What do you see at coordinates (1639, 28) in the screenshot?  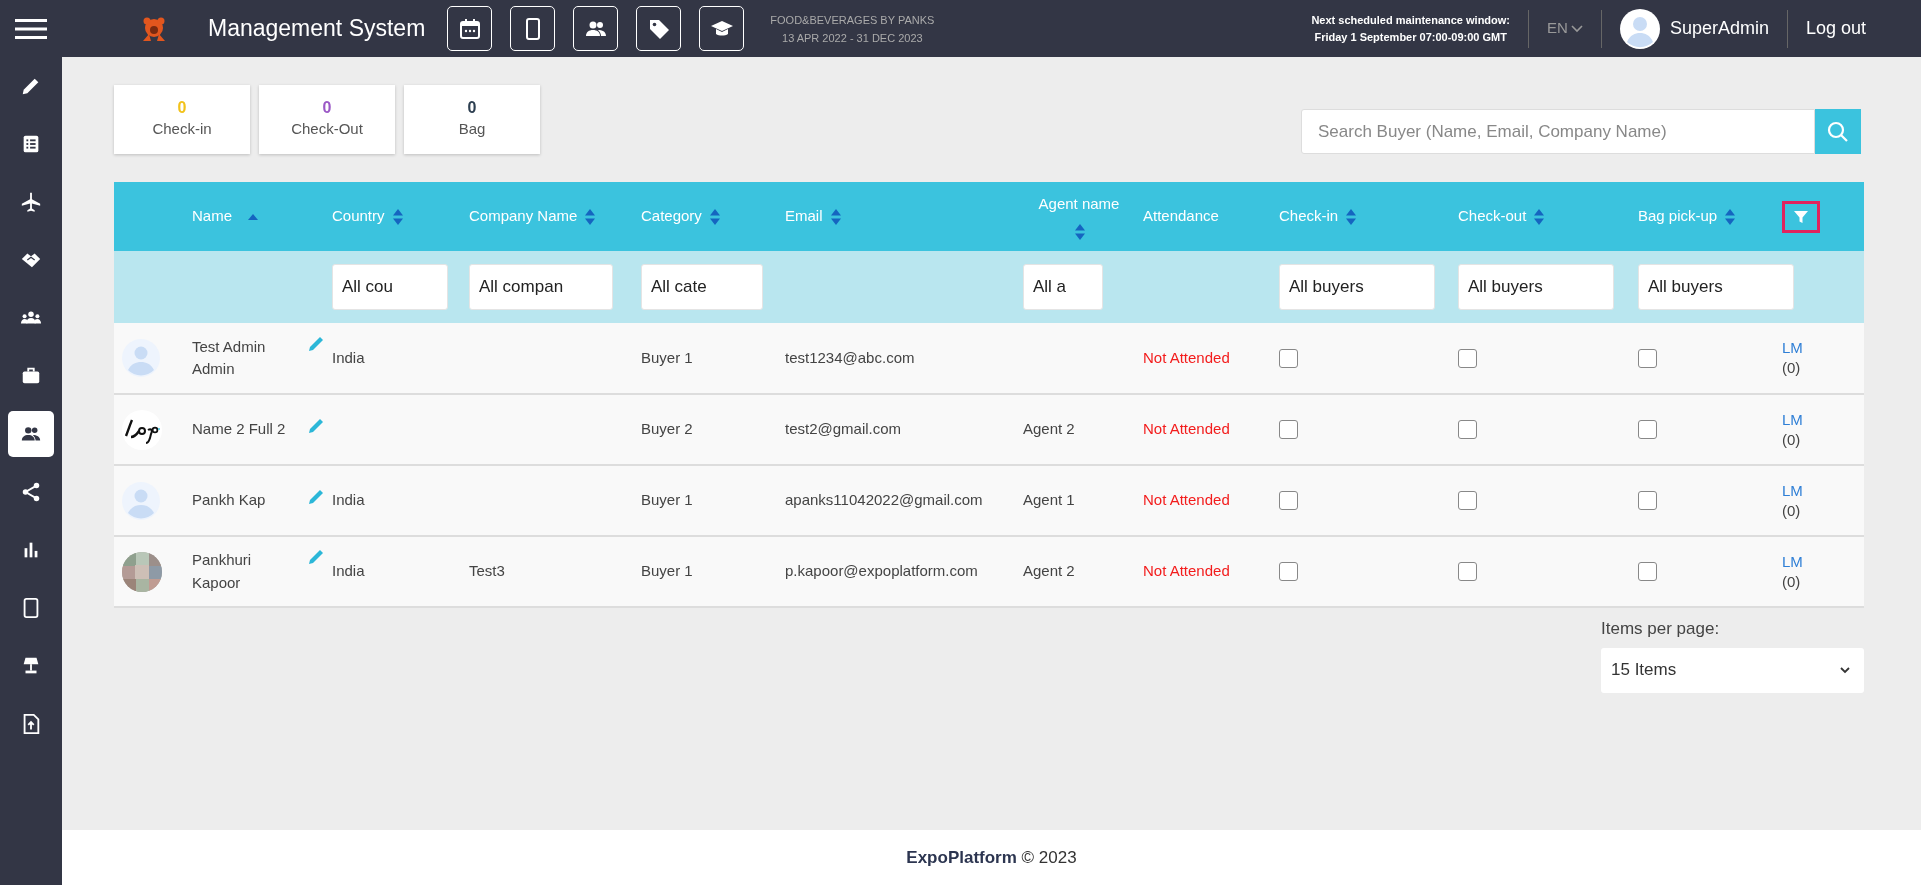 I see `user-avatar` at bounding box center [1639, 28].